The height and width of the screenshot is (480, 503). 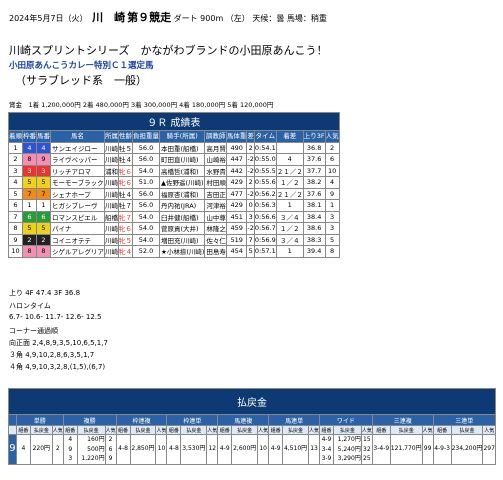 I want to click on sanrentan-popularity: 297, so click(x=489, y=449).